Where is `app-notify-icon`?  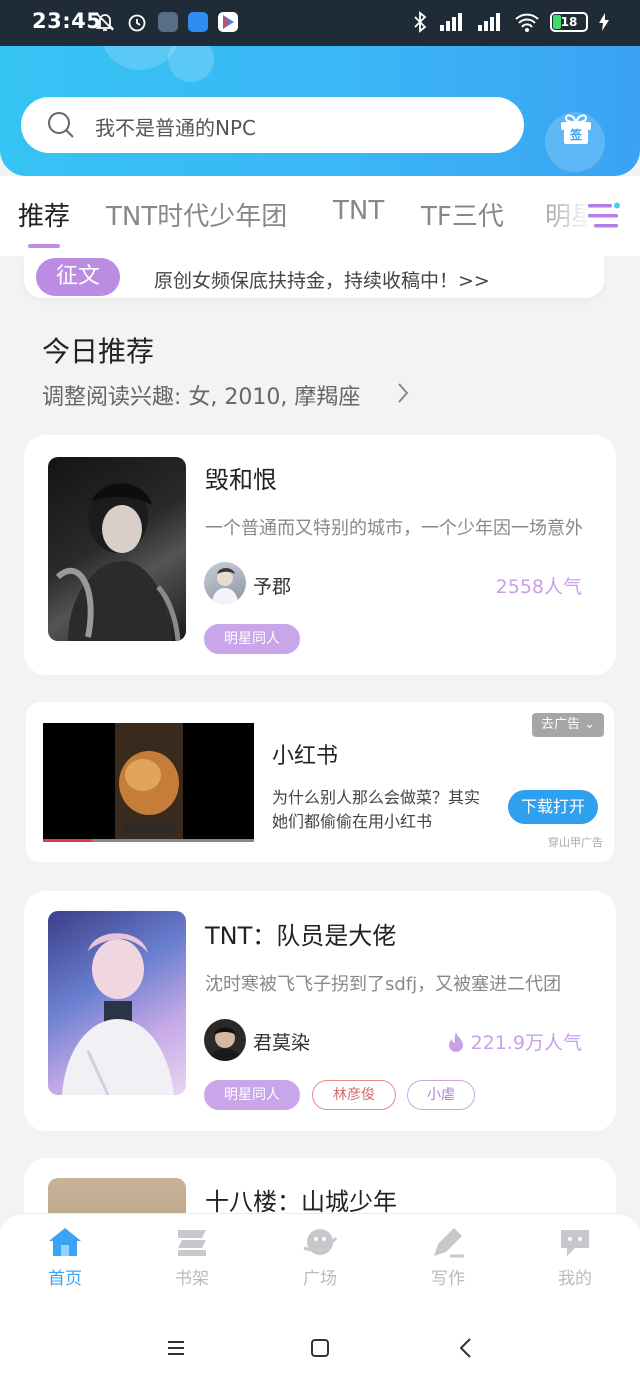 app-notify-icon is located at coordinates (198, 22).